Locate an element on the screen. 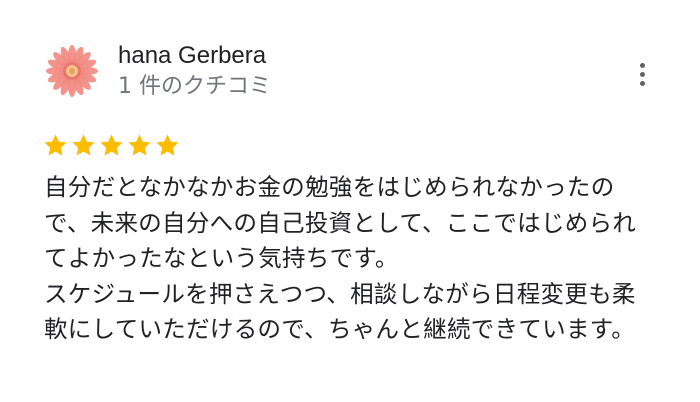  review-text-line: 自分だとなかなかお金の勉強をはじめられなかったの is located at coordinates (329, 187).